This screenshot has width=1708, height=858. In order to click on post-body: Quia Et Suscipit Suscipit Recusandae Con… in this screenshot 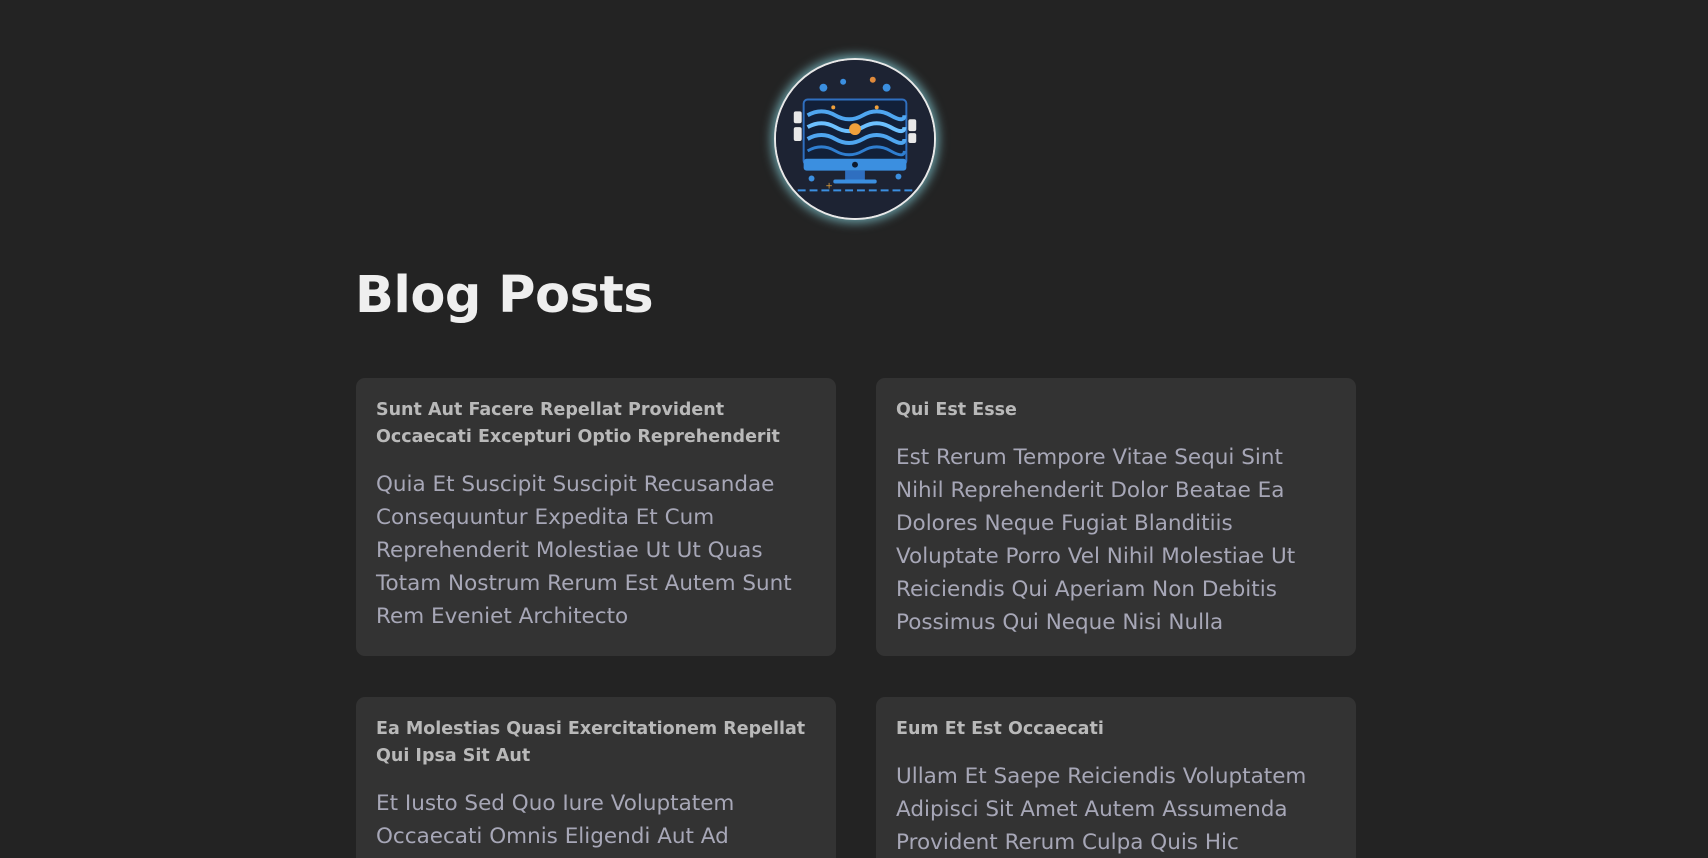, I will do `click(584, 550)`.